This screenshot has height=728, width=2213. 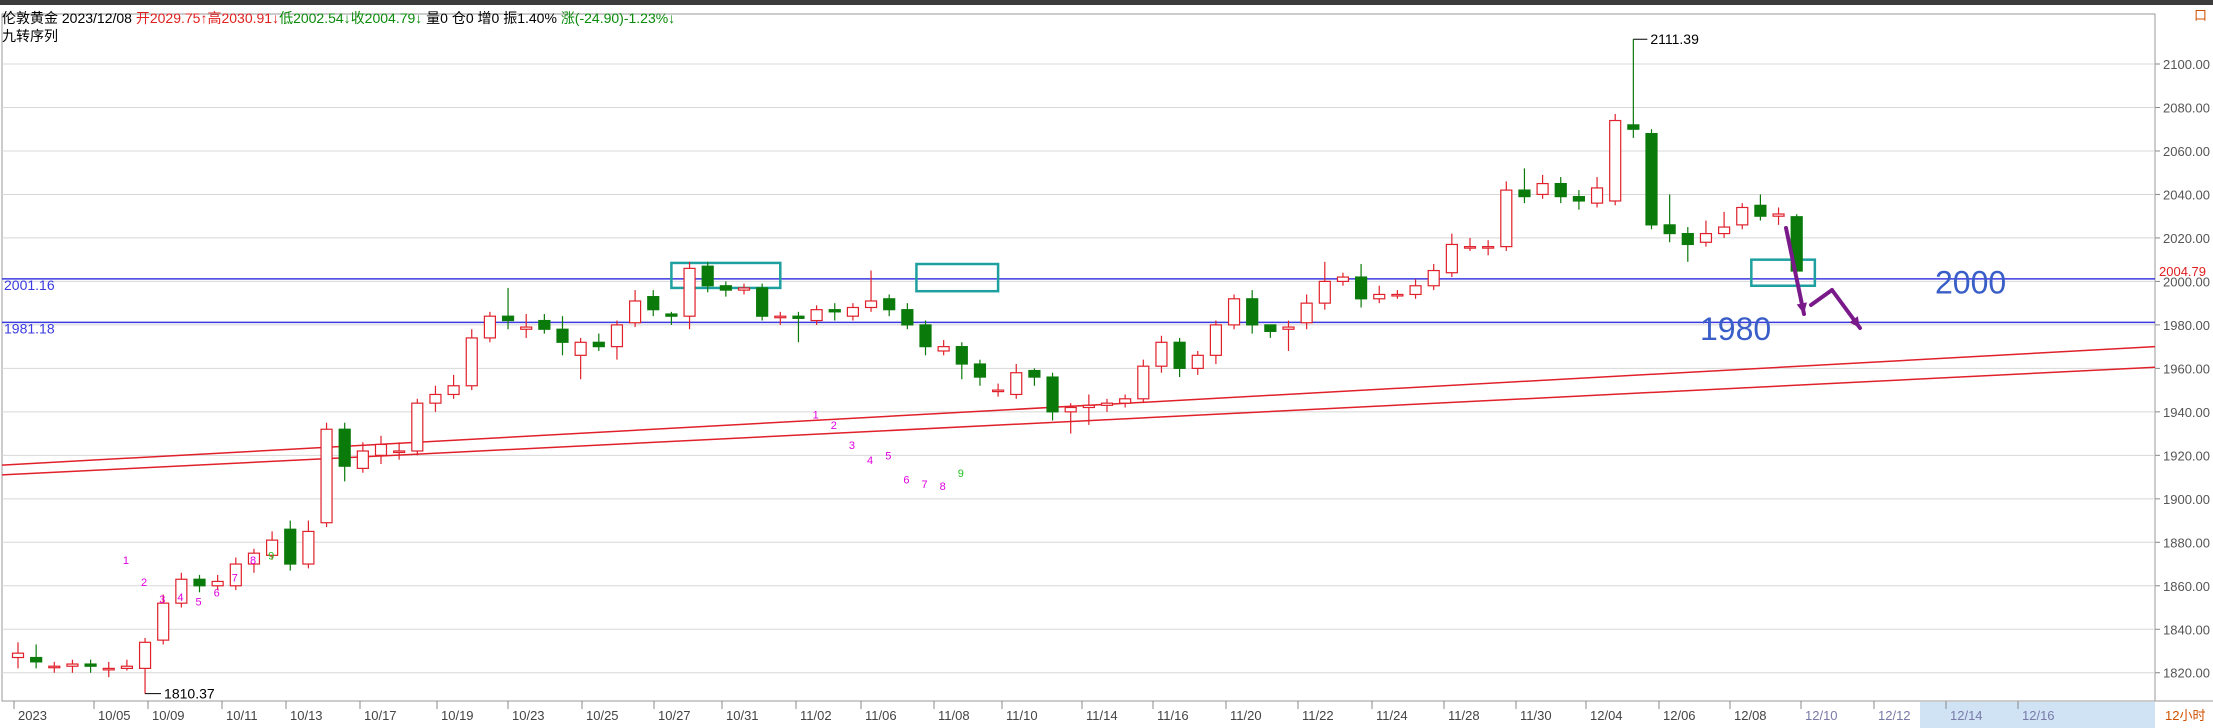 What do you see at coordinates (1464, 715) in the screenshot?
I see `x-tick-label: 11/28` at bounding box center [1464, 715].